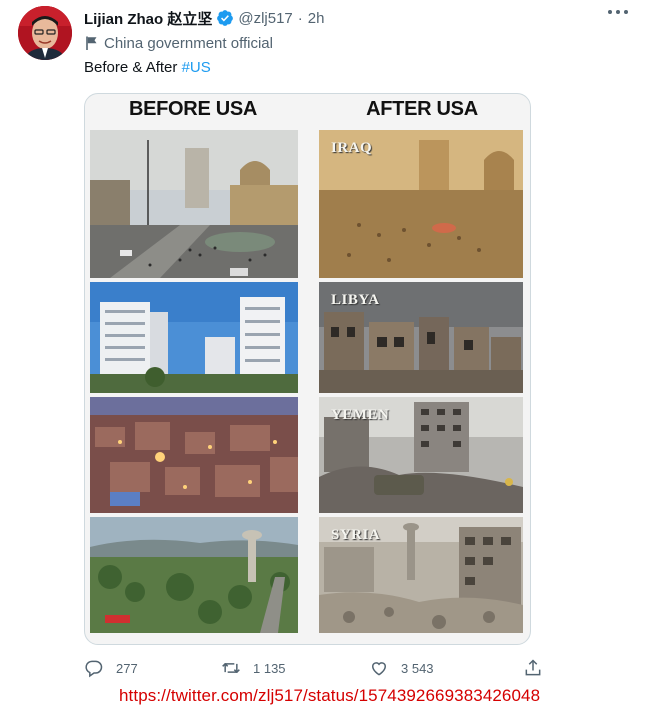 The height and width of the screenshot is (721, 650). What do you see at coordinates (188, 43) in the screenshot?
I see `account-label-text: China government official` at bounding box center [188, 43].